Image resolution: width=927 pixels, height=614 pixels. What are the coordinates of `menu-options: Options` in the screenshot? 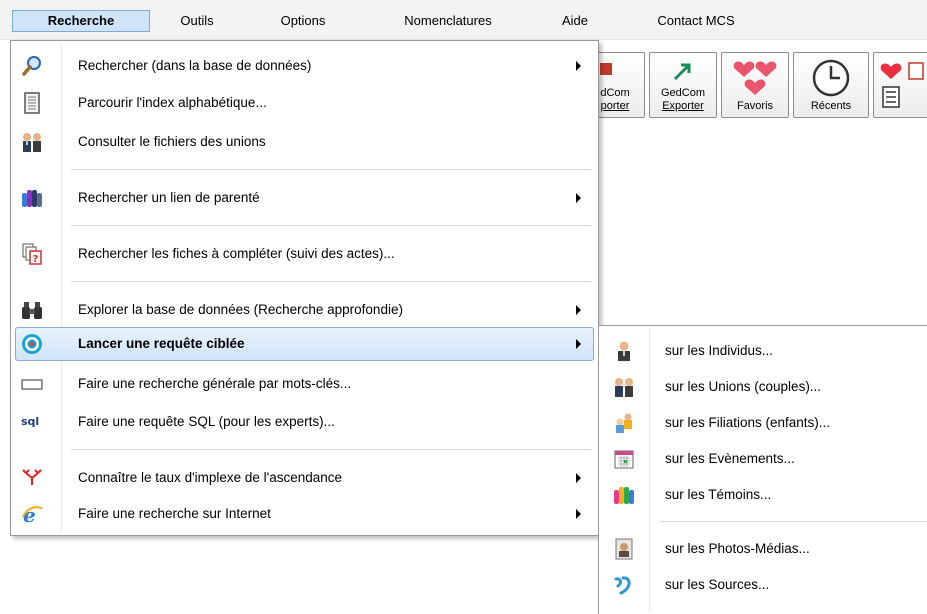 It's located at (303, 21).